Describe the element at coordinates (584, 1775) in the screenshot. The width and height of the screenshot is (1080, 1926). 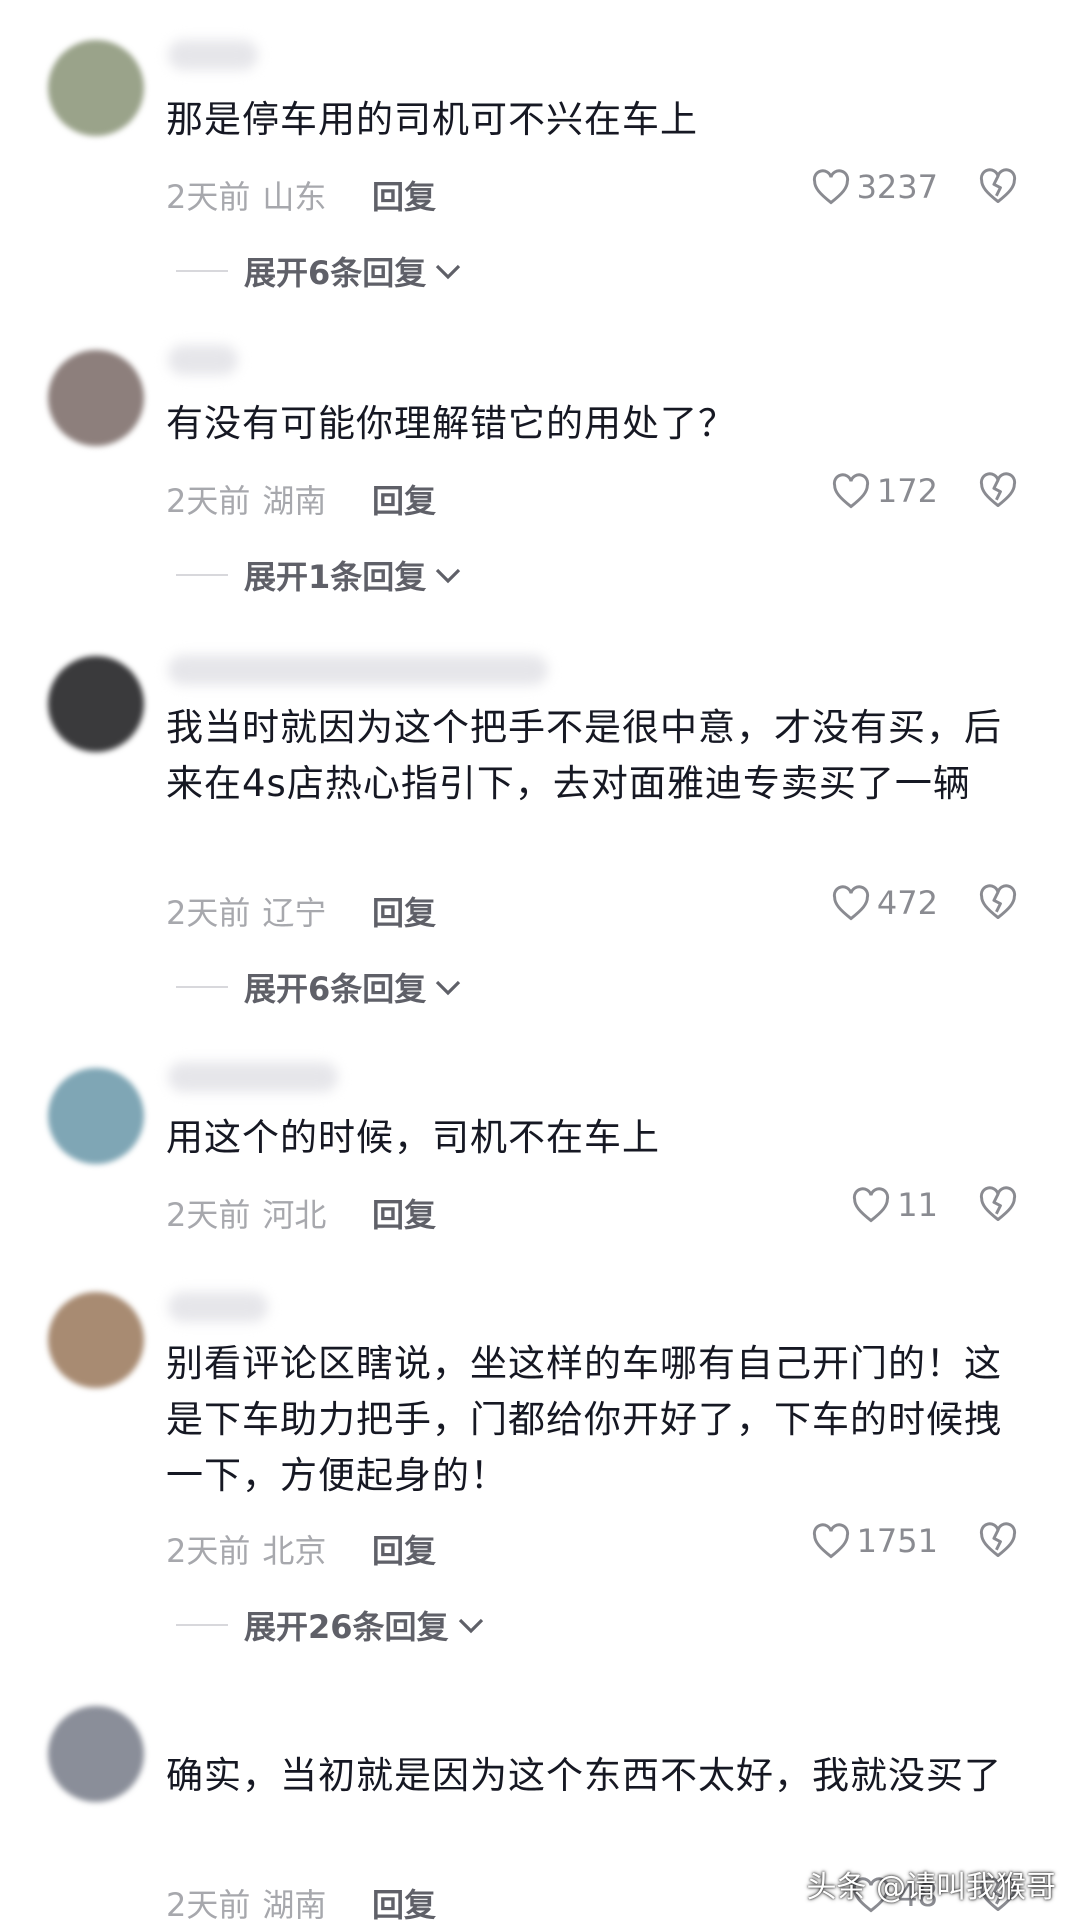
I see `comment-text: 确实，当初就是因为这个东西不太好，我就没买了` at that location.